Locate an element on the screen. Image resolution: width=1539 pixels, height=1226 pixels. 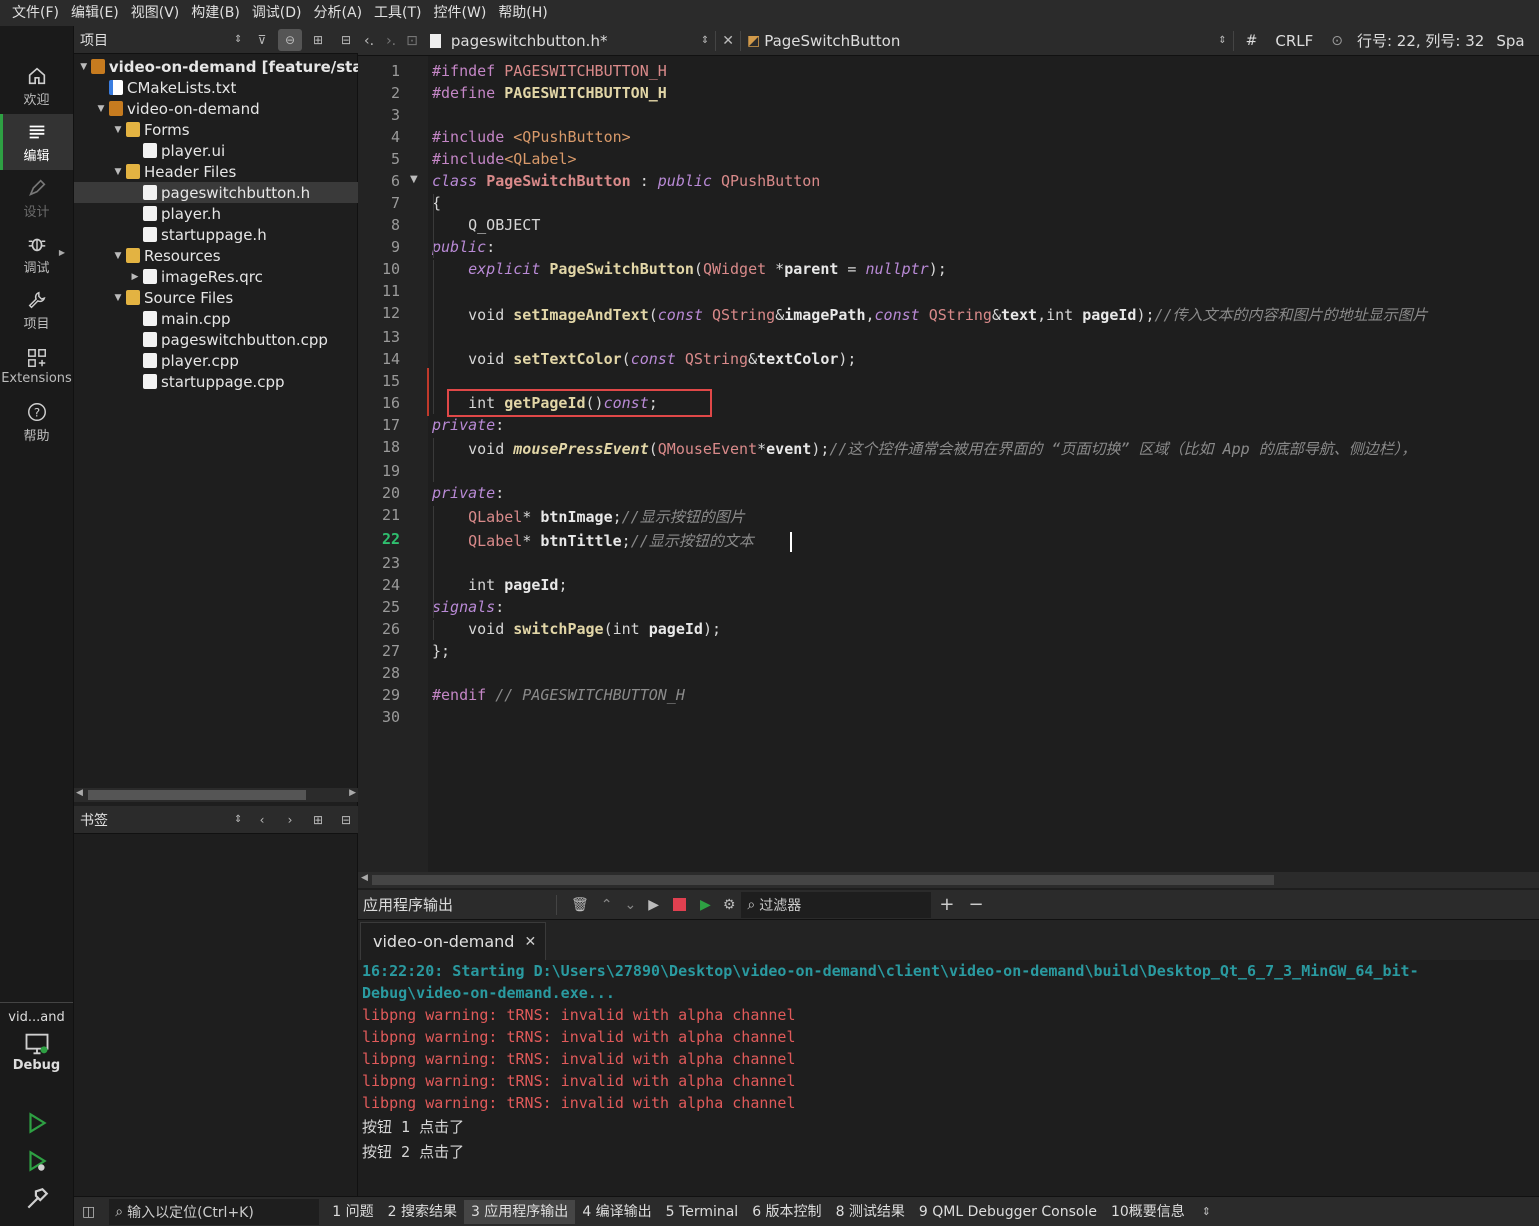
fold-arrow-icon: ▼ is located at coordinates (414, 179).